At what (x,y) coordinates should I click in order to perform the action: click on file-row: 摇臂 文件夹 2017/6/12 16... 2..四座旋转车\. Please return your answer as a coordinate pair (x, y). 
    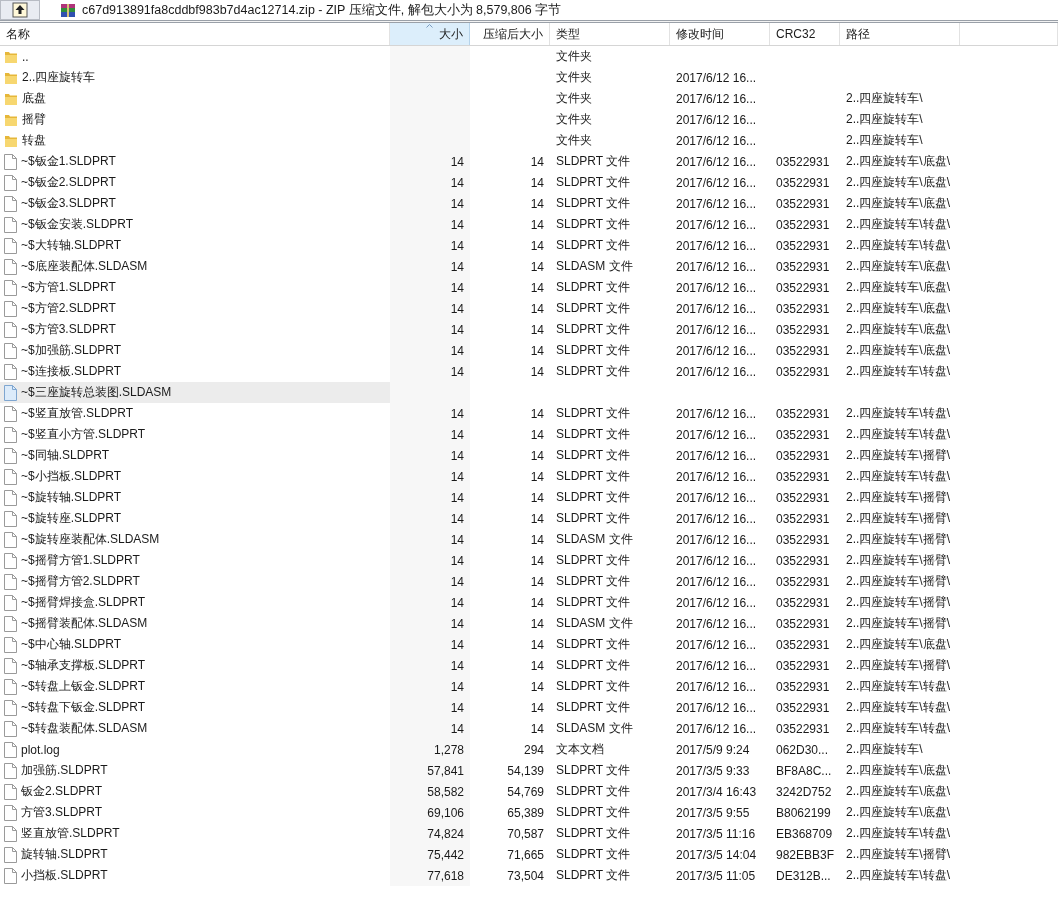
    Looking at the image, I should click on (529, 119).